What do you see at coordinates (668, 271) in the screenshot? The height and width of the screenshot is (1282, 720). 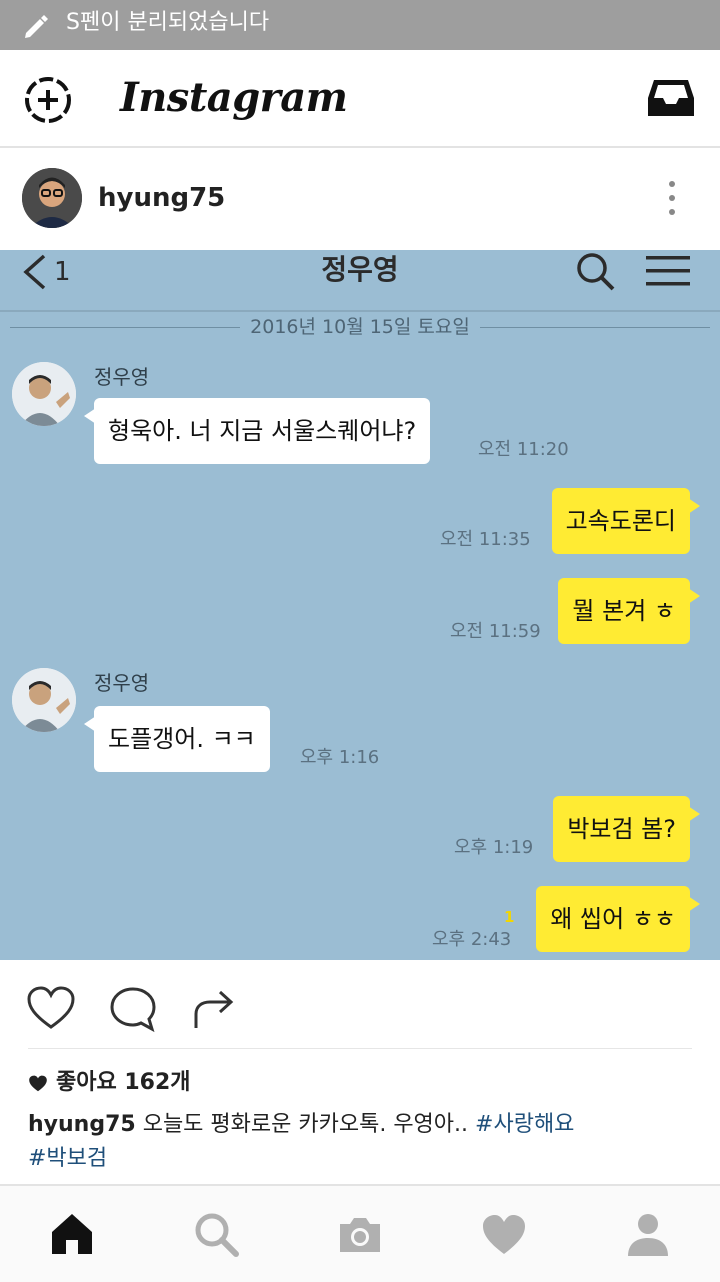 I see `menu-icon` at bounding box center [668, 271].